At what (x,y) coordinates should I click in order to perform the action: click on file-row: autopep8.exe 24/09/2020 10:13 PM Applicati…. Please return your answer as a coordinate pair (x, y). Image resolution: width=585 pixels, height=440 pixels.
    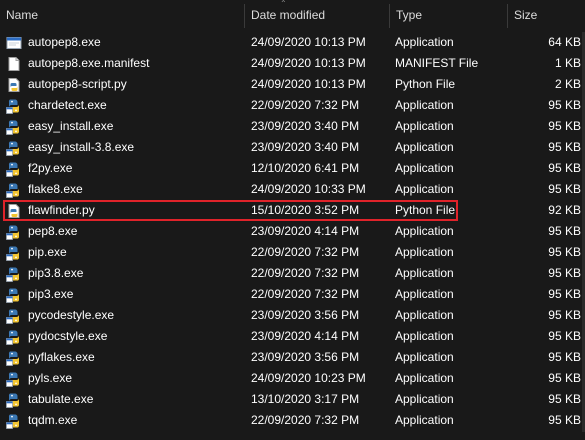
    Looking at the image, I should click on (292, 42).